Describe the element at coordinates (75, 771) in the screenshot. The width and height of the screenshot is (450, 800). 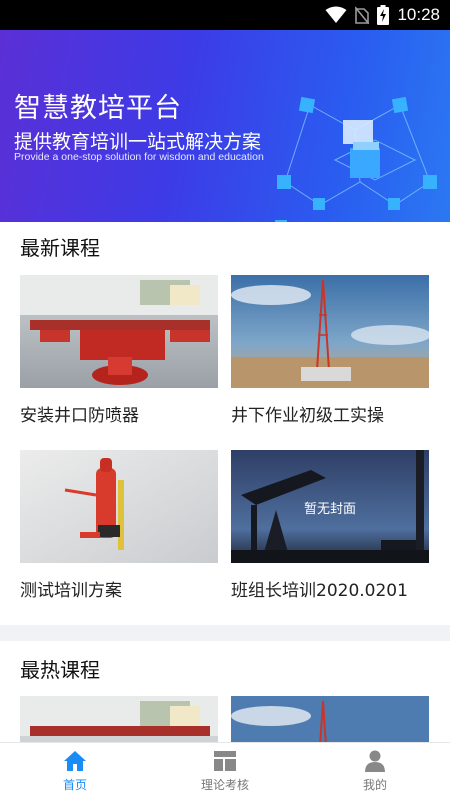
I see `nav-home: 首页` at that location.